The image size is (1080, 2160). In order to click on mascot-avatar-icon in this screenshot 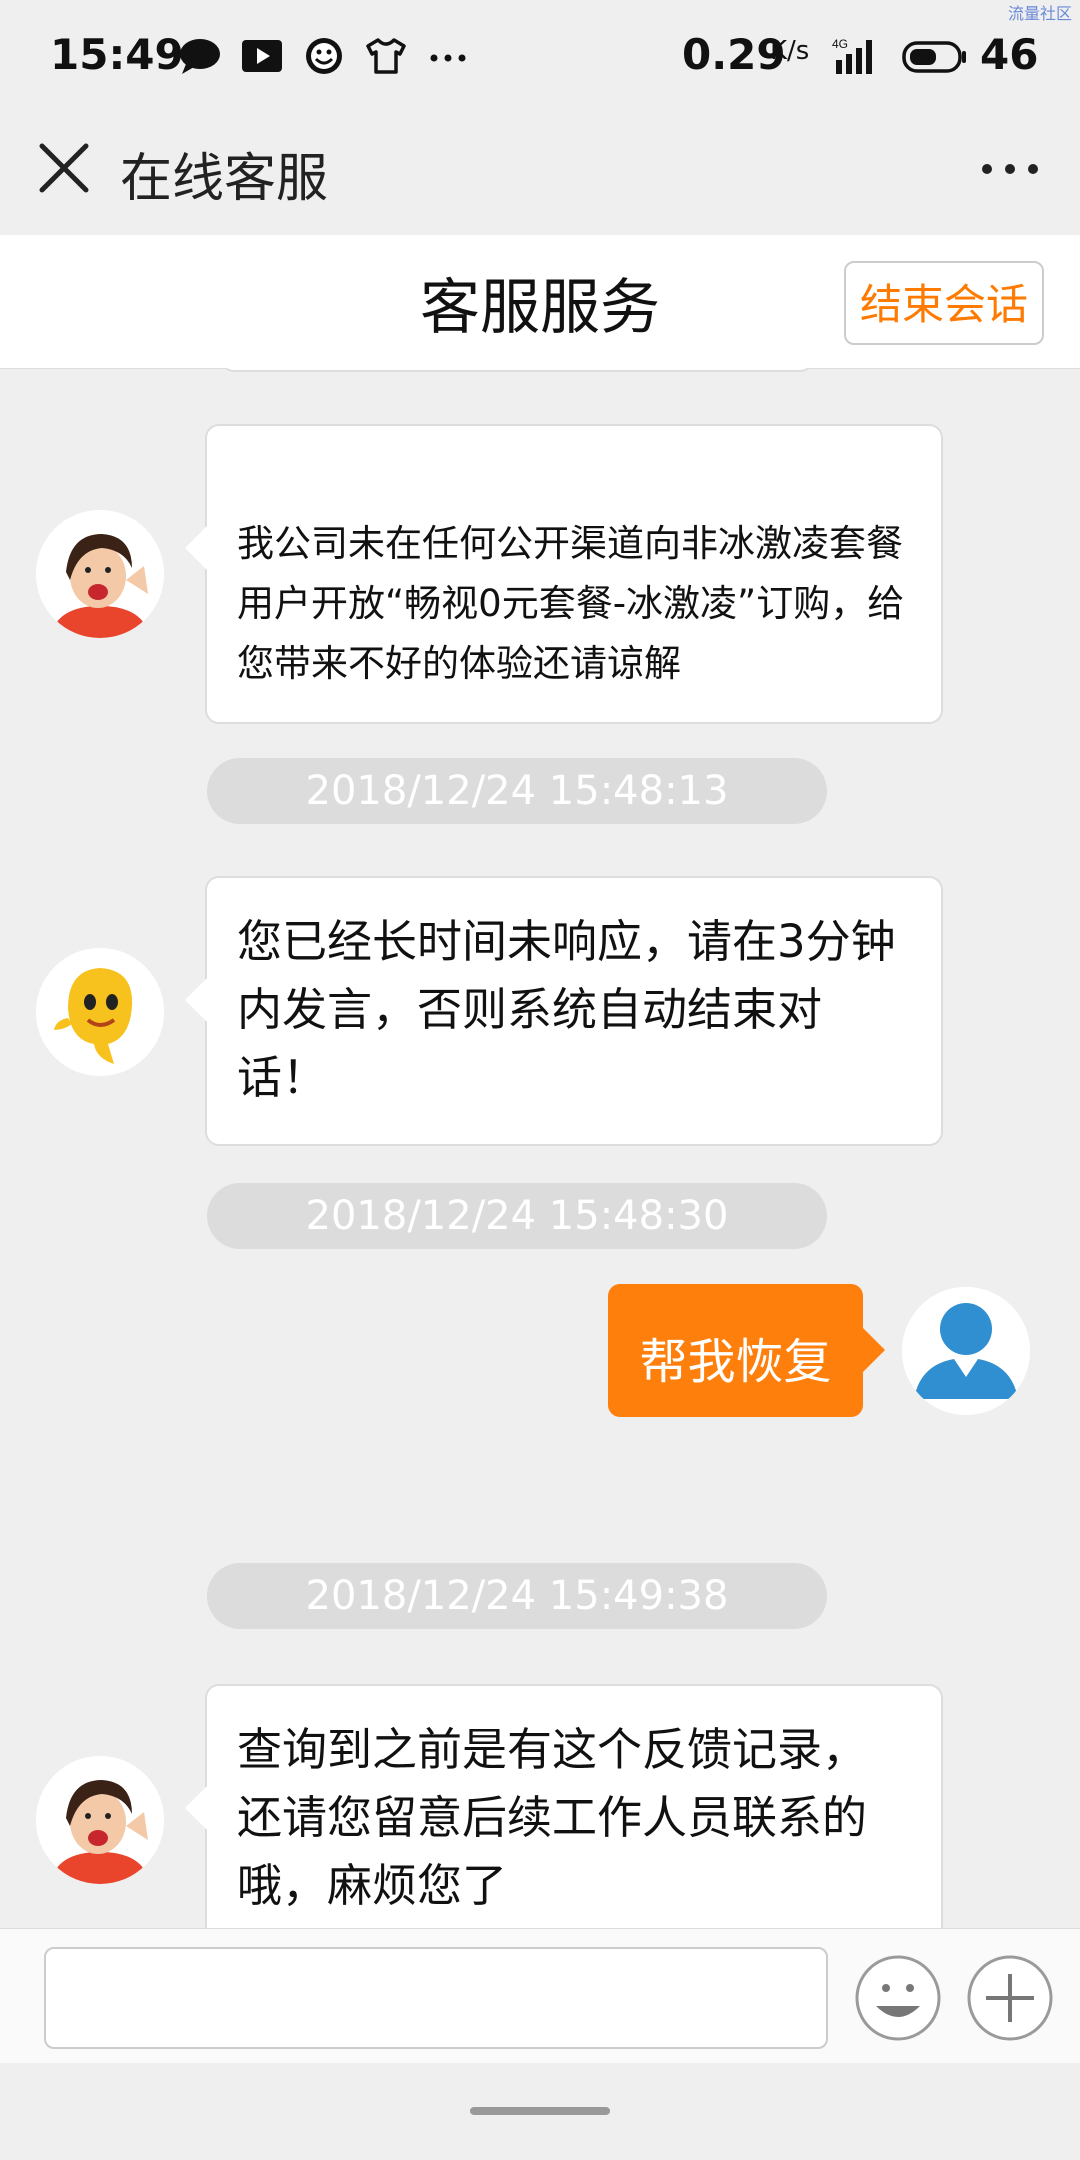, I will do `click(100, 1012)`.